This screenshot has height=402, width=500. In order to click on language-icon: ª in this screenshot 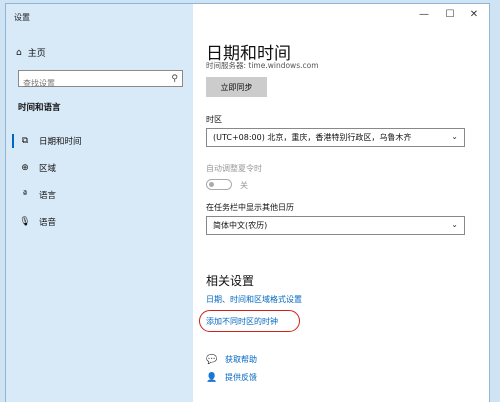, I will do `click(25, 195)`.